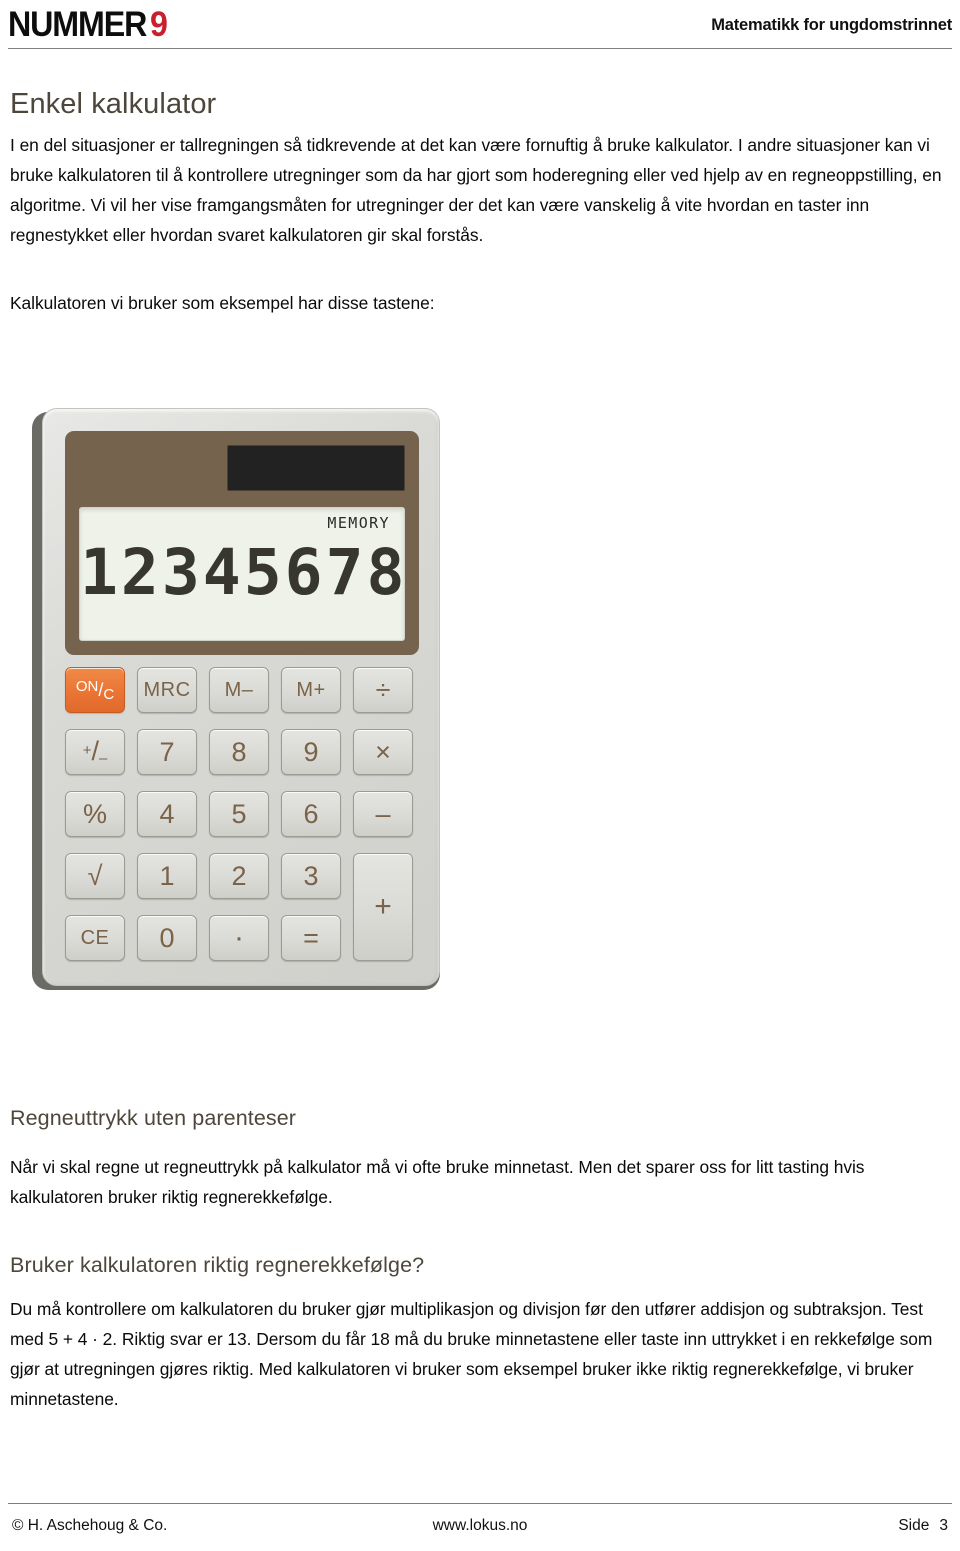  I want to click on solar-panel, so click(316, 468).